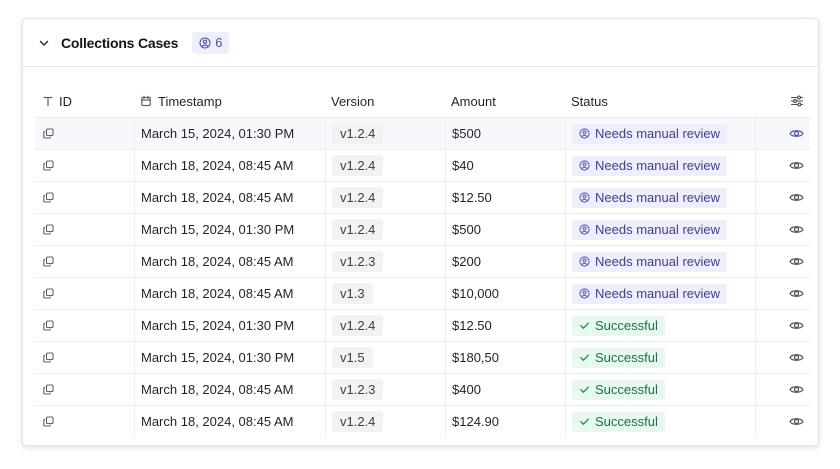 The image size is (840, 469). What do you see at coordinates (211, 42) in the screenshot?
I see `count-badge: 6` at bounding box center [211, 42].